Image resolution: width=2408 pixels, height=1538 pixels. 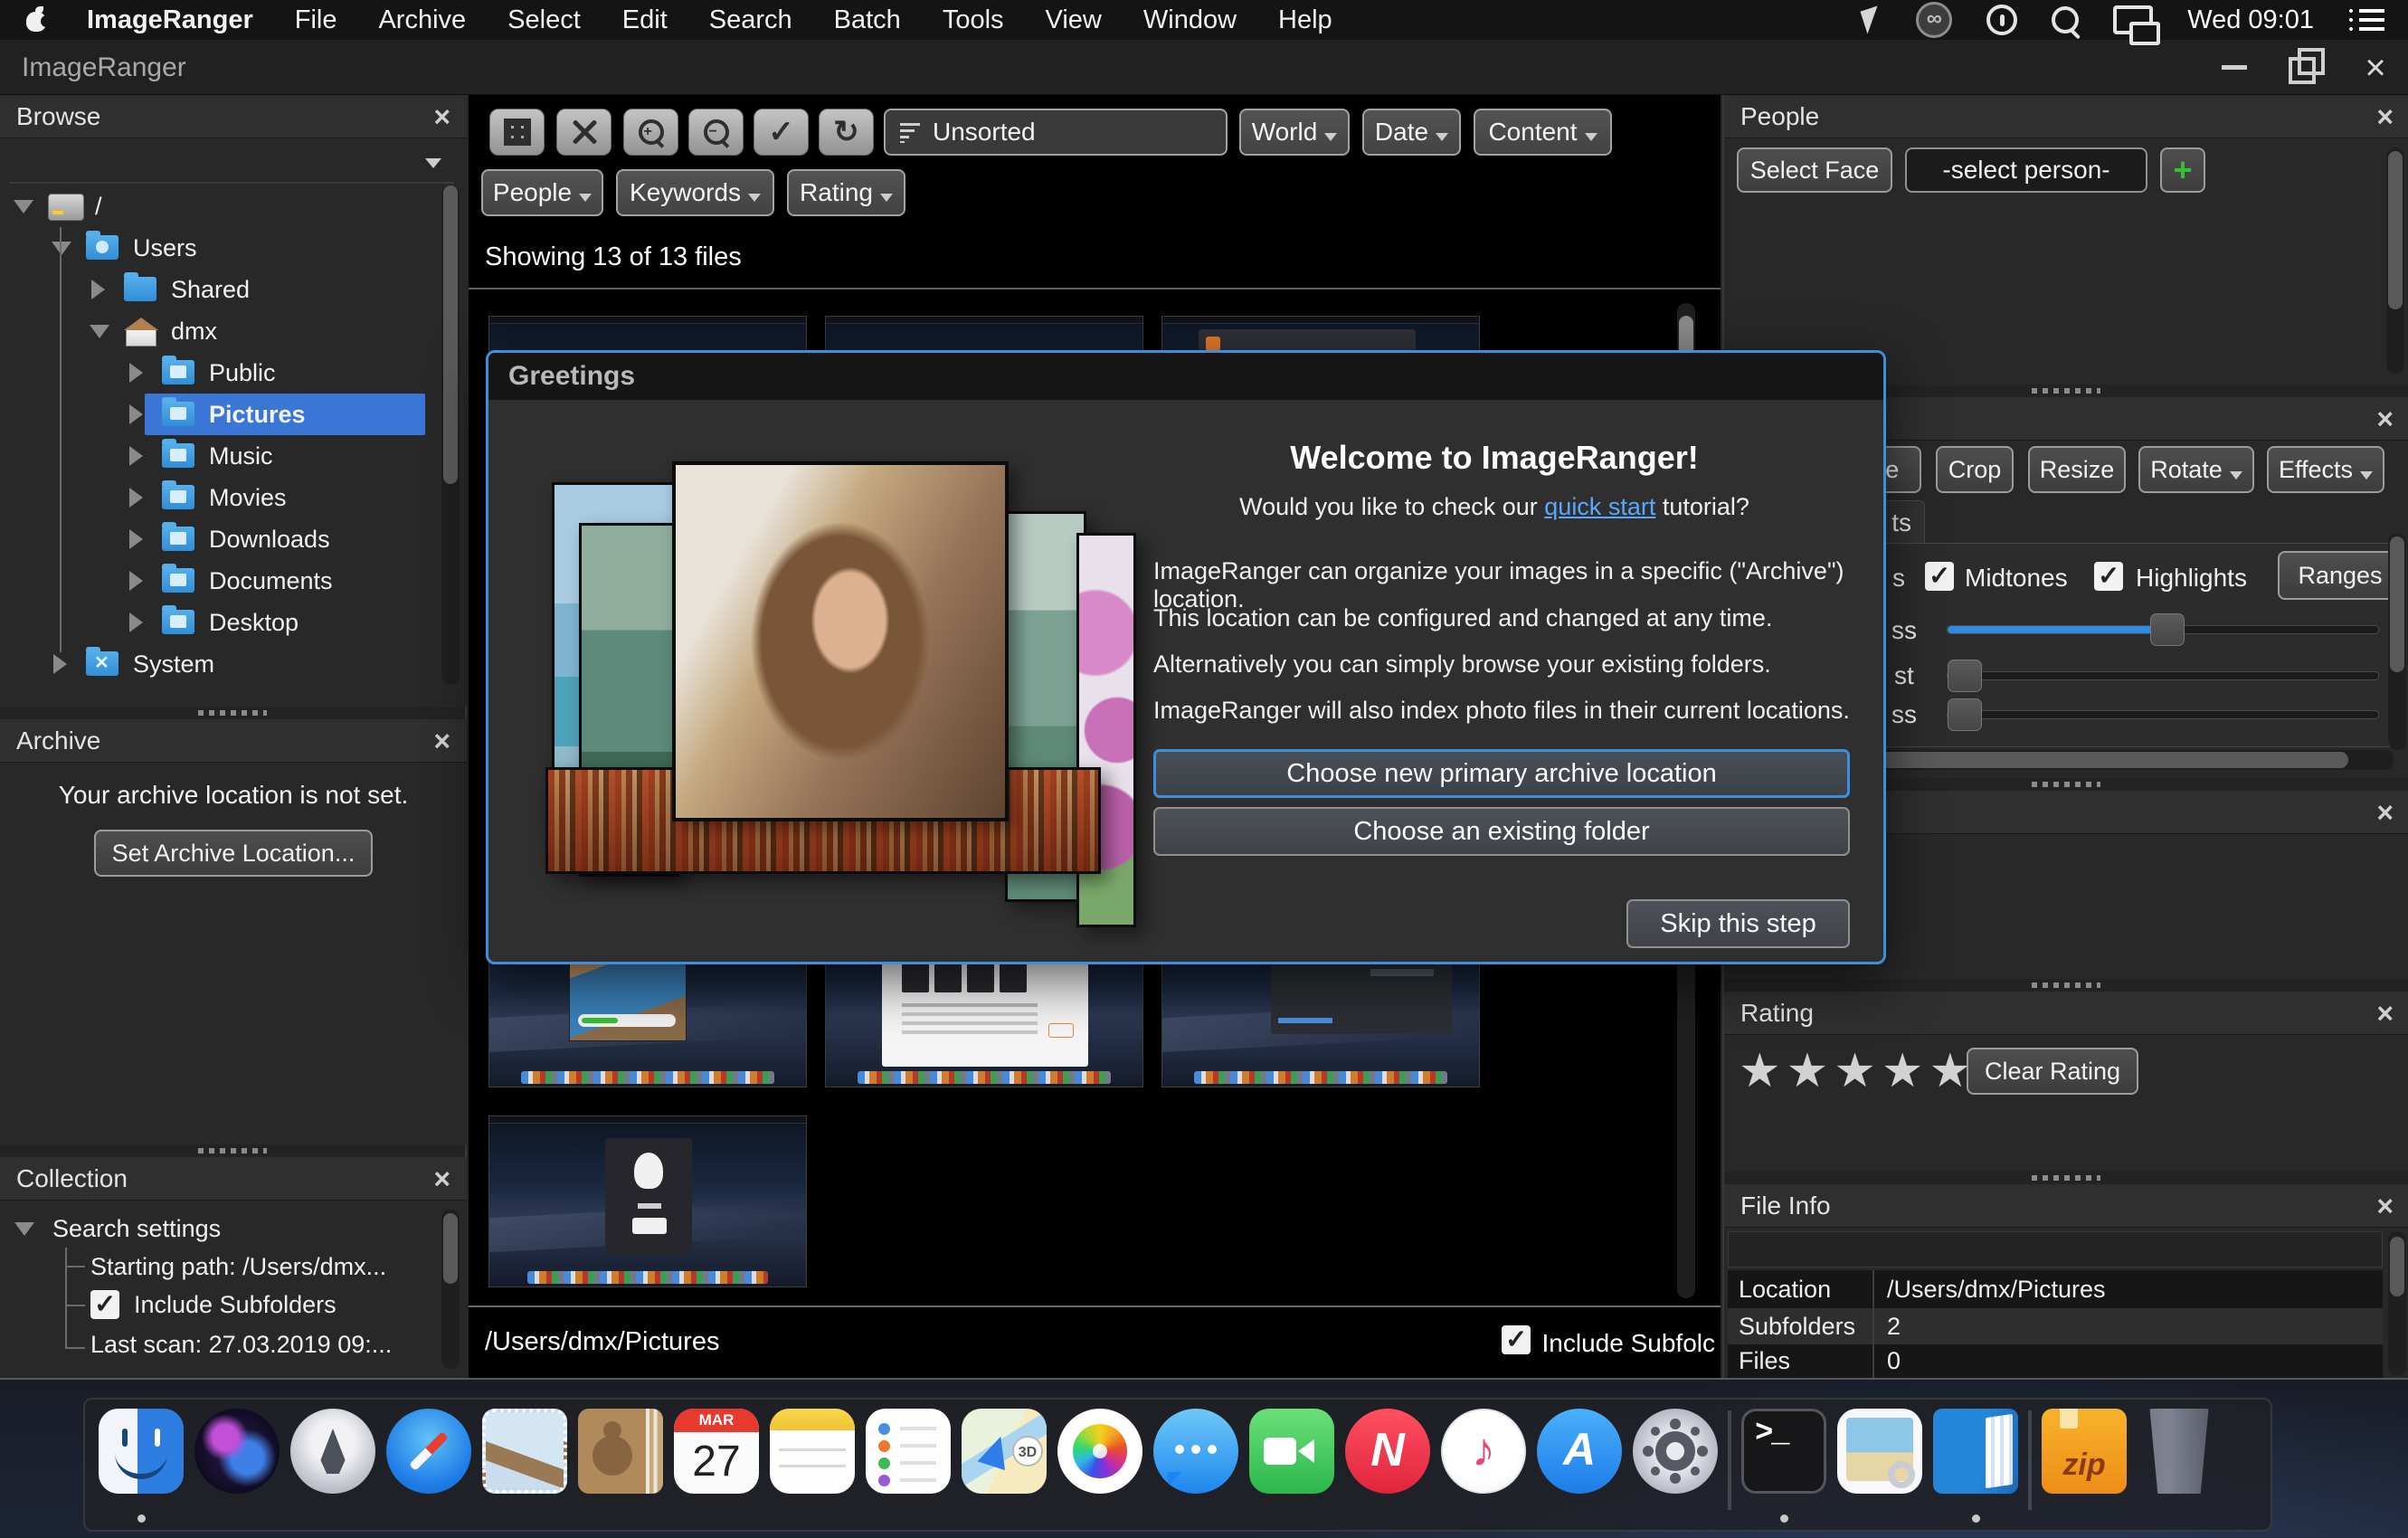 What do you see at coordinates (212, 581) in the screenshot?
I see `tree-item-documents: Documents` at bounding box center [212, 581].